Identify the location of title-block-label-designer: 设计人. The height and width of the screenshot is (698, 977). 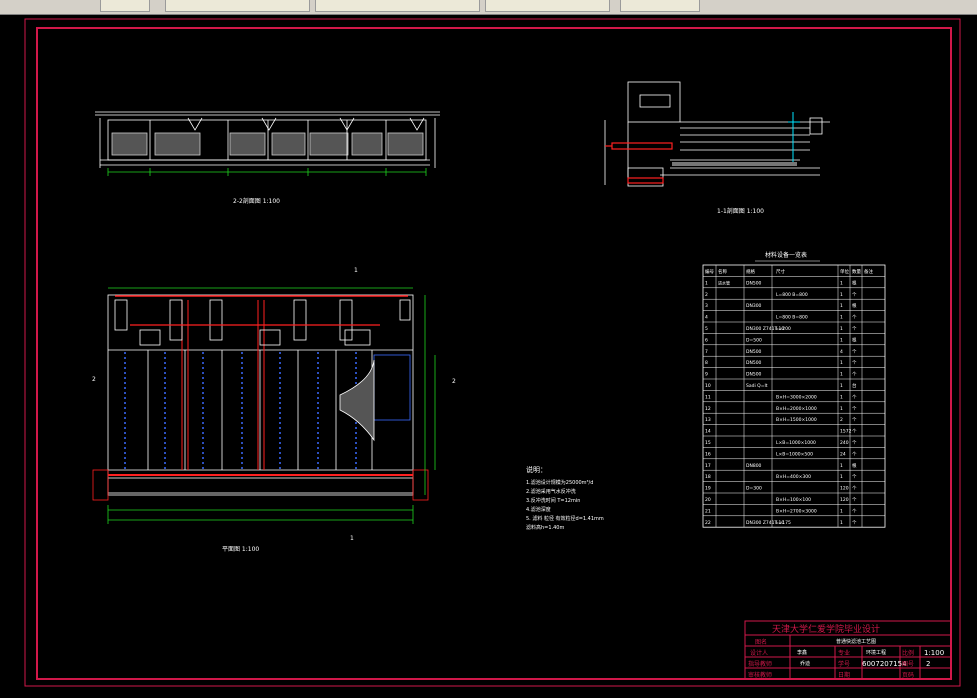
(759, 653).